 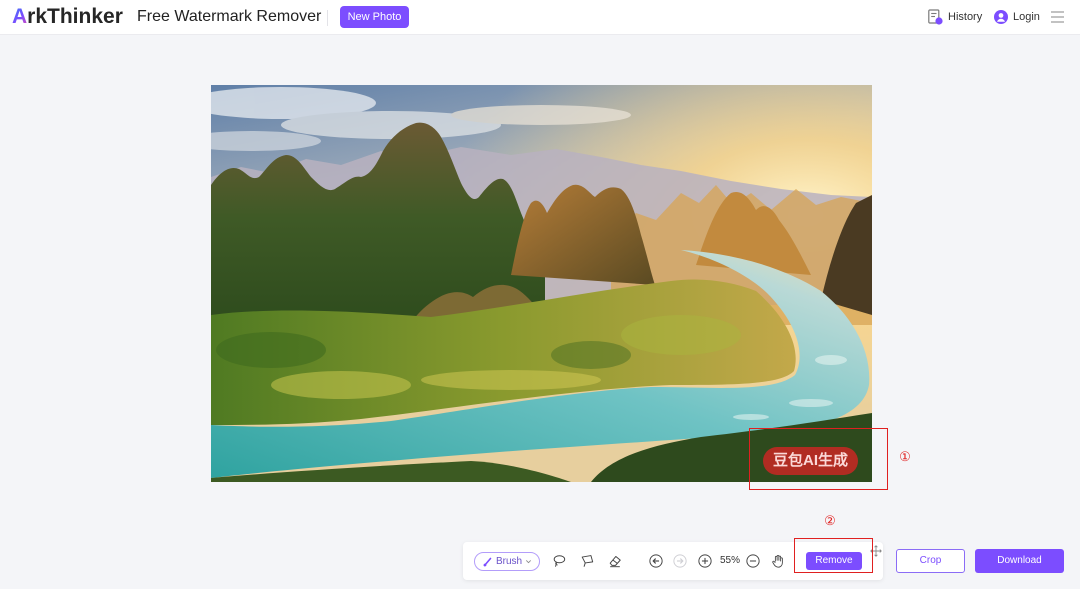 I want to click on zoom-in-icon, so click(x=705, y=561).